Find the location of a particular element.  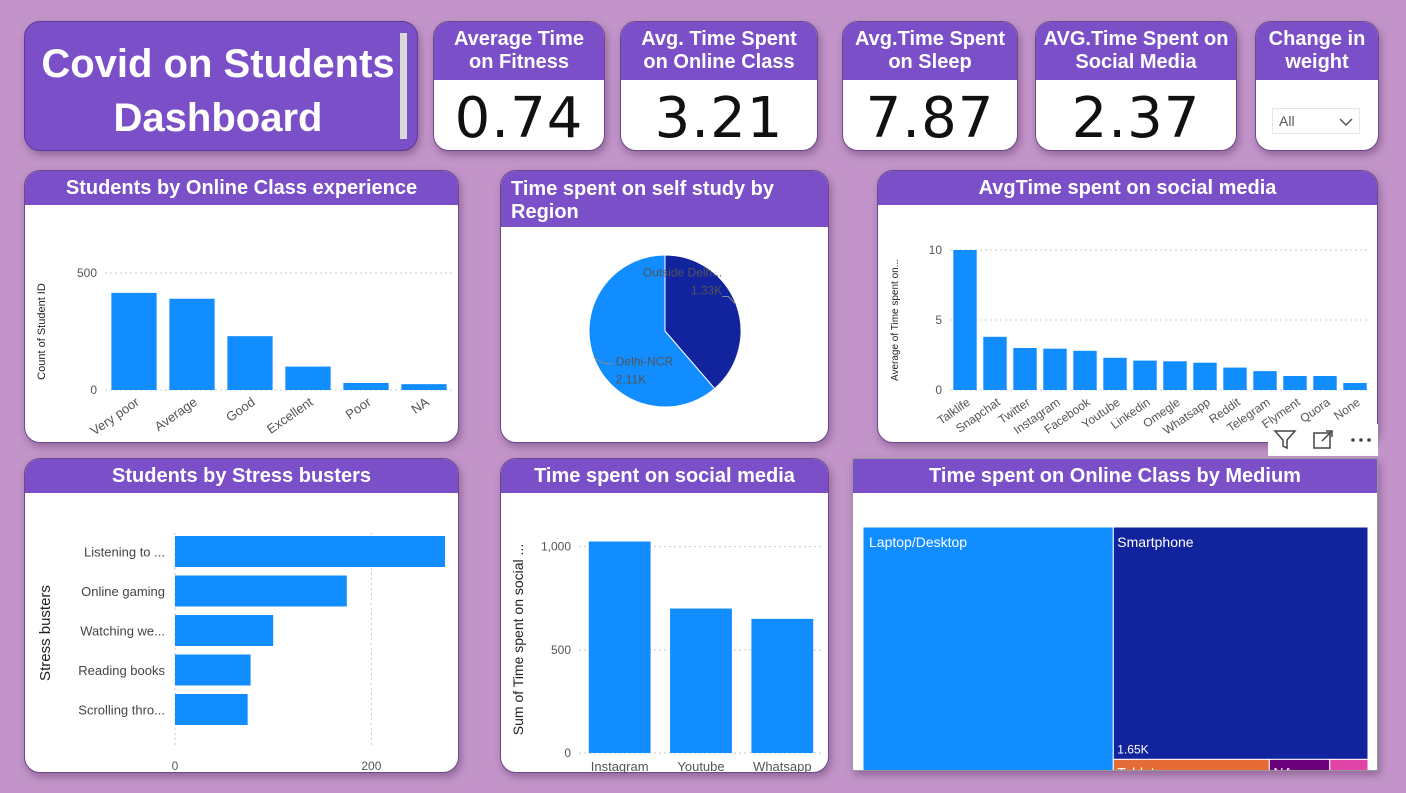

x-tick-label: Average is located at coordinates (176, 414).